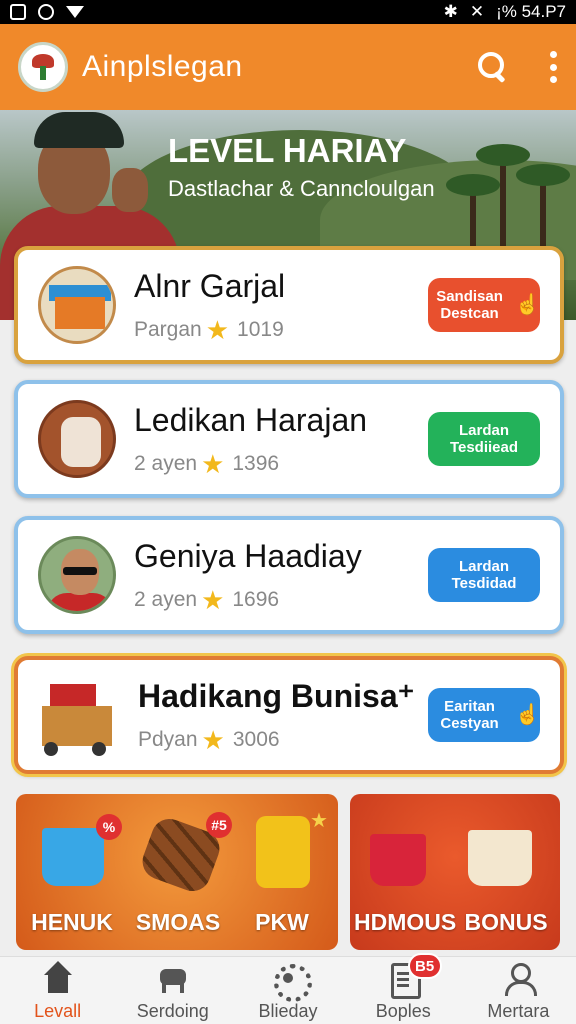  What do you see at coordinates (506, 922) in the screenshot?
I see `promo-tile-label: BONUS` at bounding box center [506, 922].